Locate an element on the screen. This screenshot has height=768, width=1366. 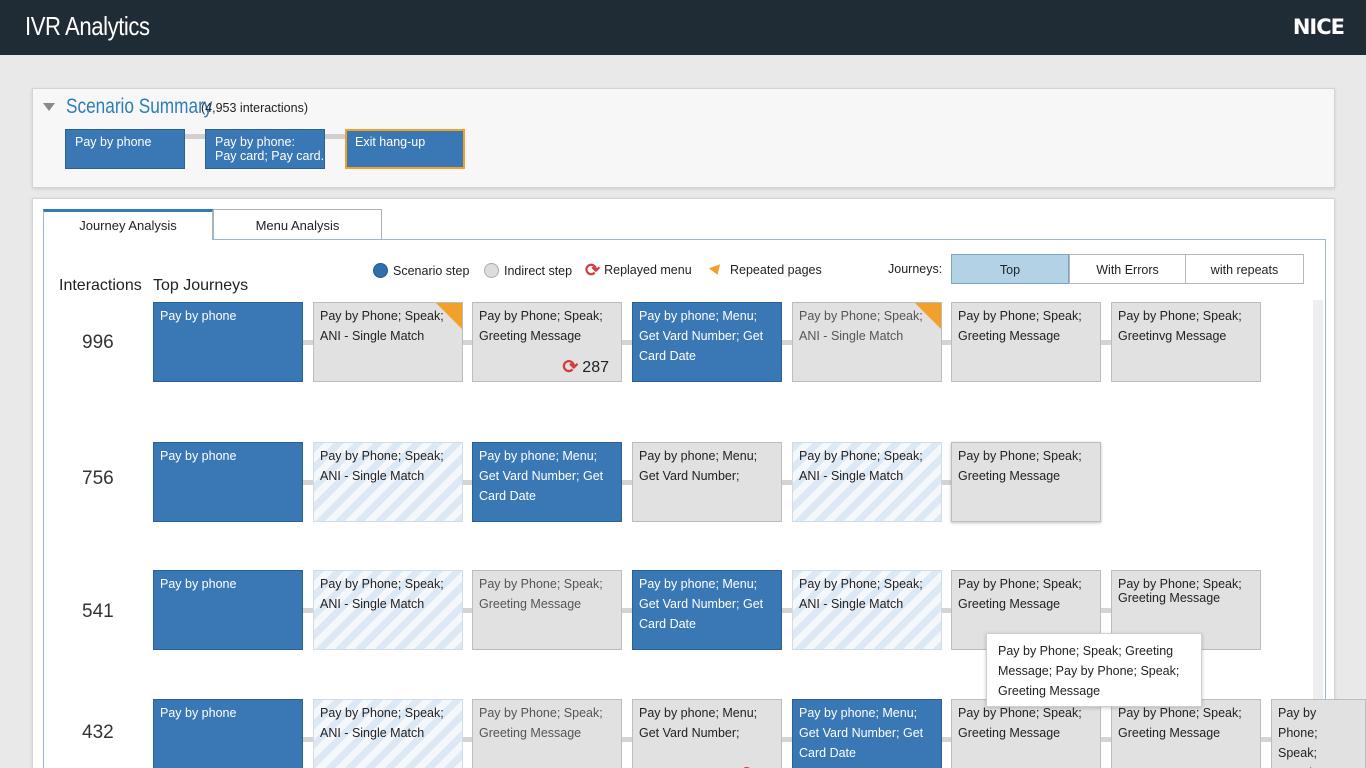
journeys-with-repeats-button: with repeats is located at coordinates (1244, 269).